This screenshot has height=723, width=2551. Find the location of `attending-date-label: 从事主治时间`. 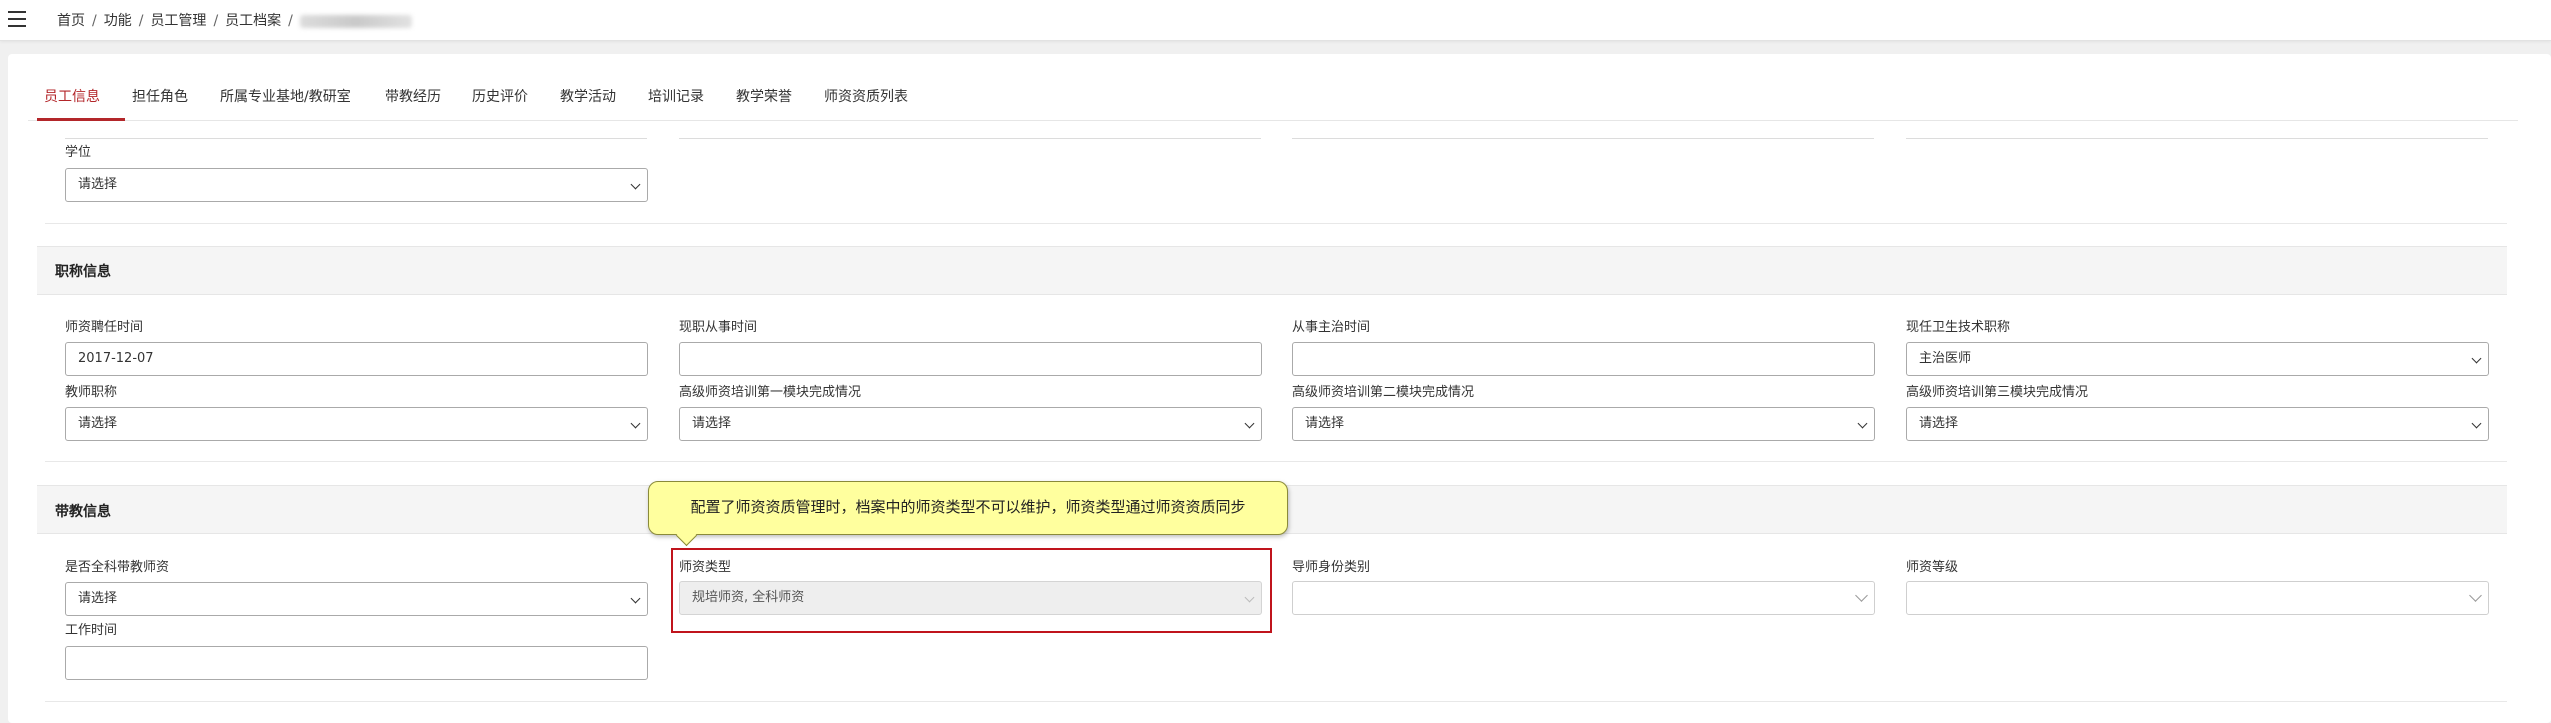

attending-date-label: 从事主治时间 is located at coordinates (1331, 327).